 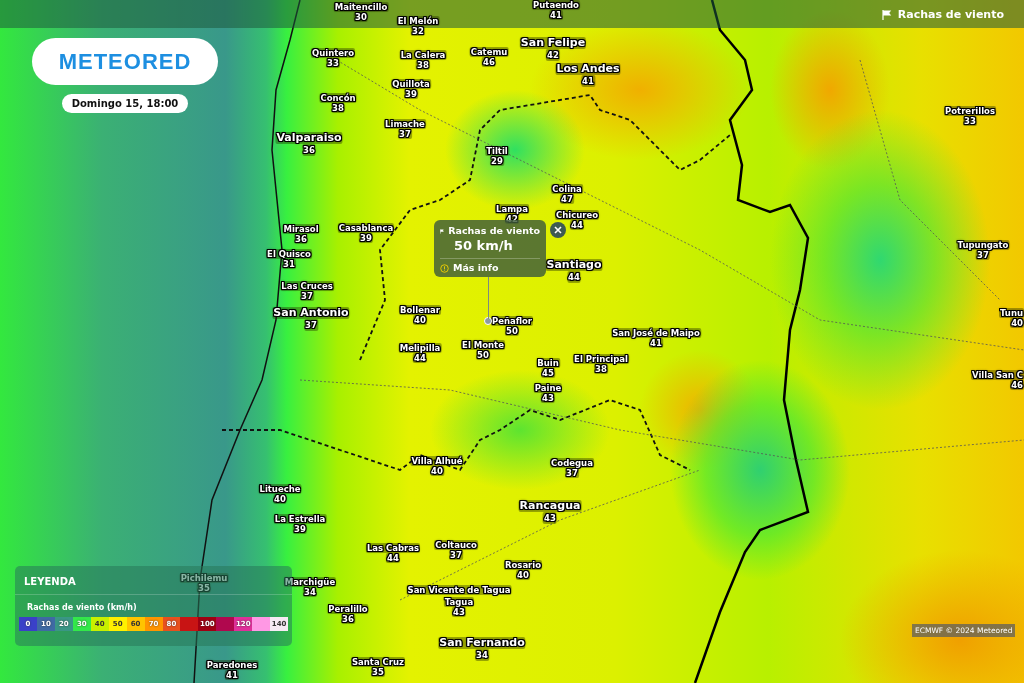 What do you see at coordinates (125, 103) in the screenshot?
I see `date-time-label: Domingo 15, 18:00` at bounding box center [125, 103].